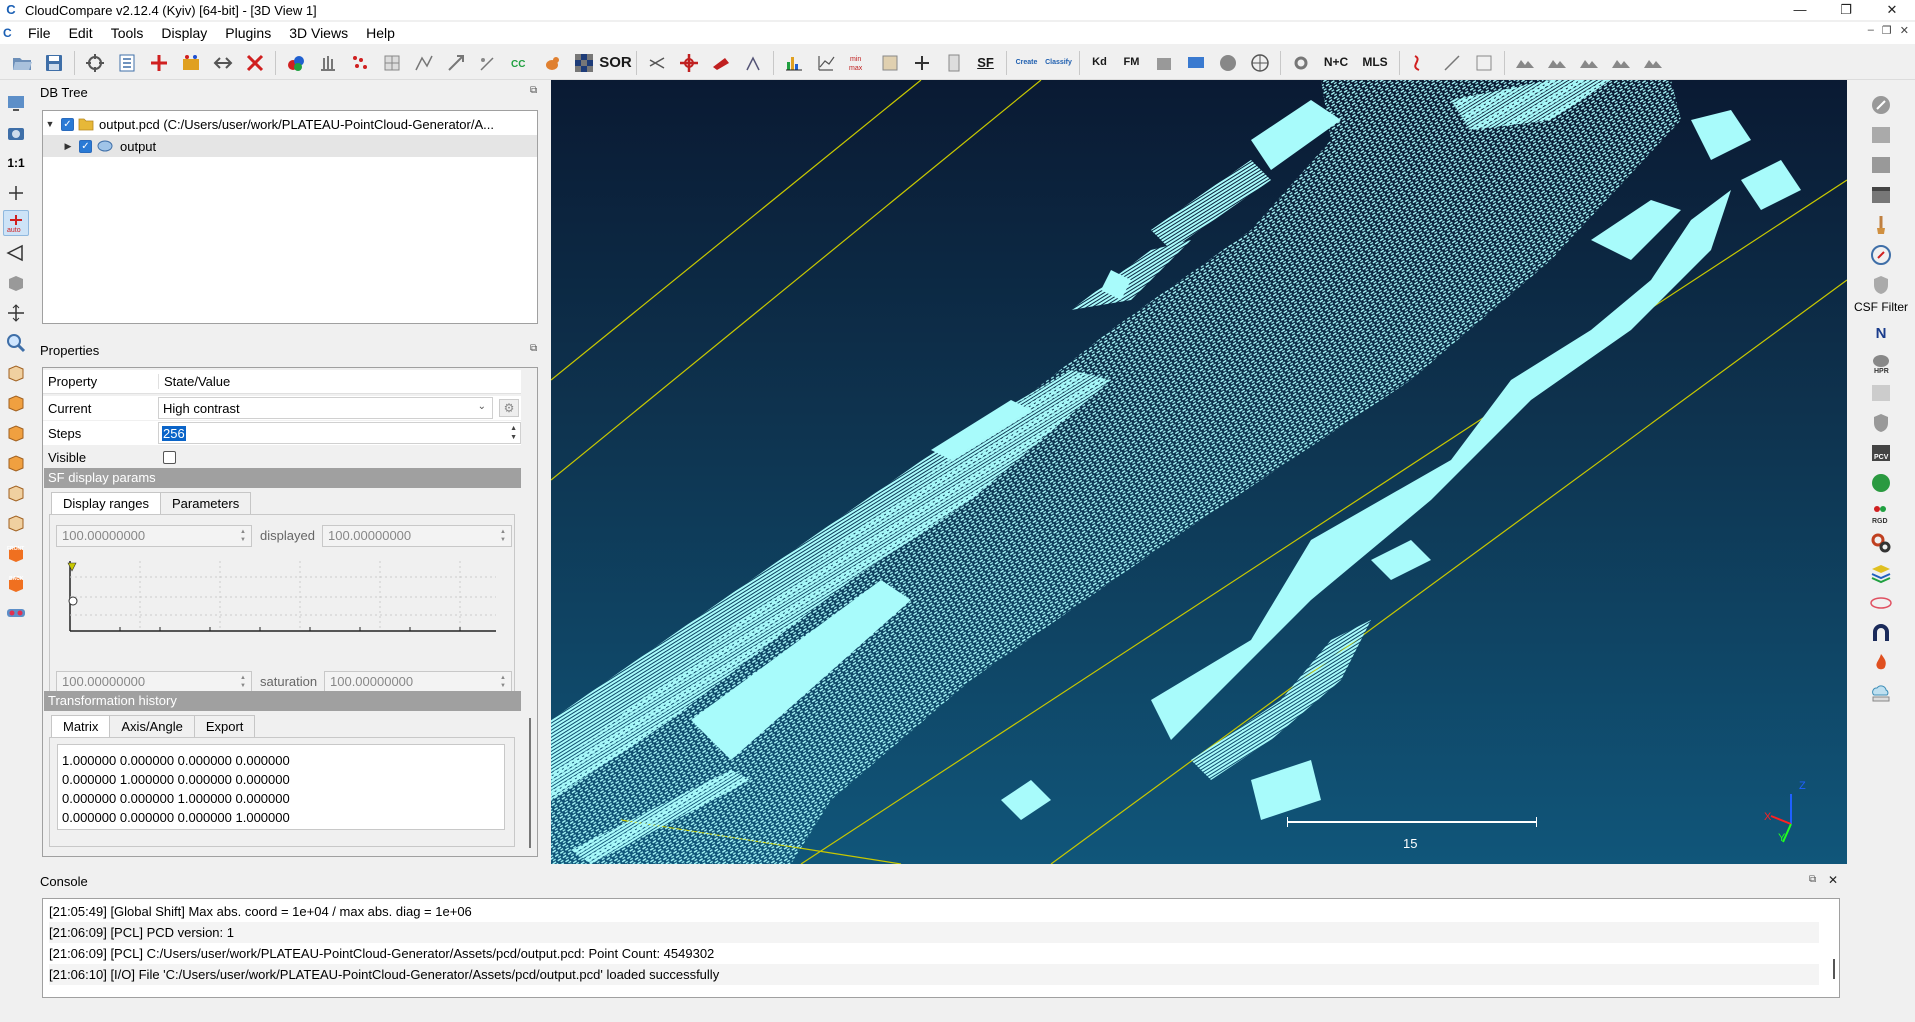 Image resolution: width=1915 pixels, height=1022 pixels. I want to click on view-b-button, so click(1556, 62).